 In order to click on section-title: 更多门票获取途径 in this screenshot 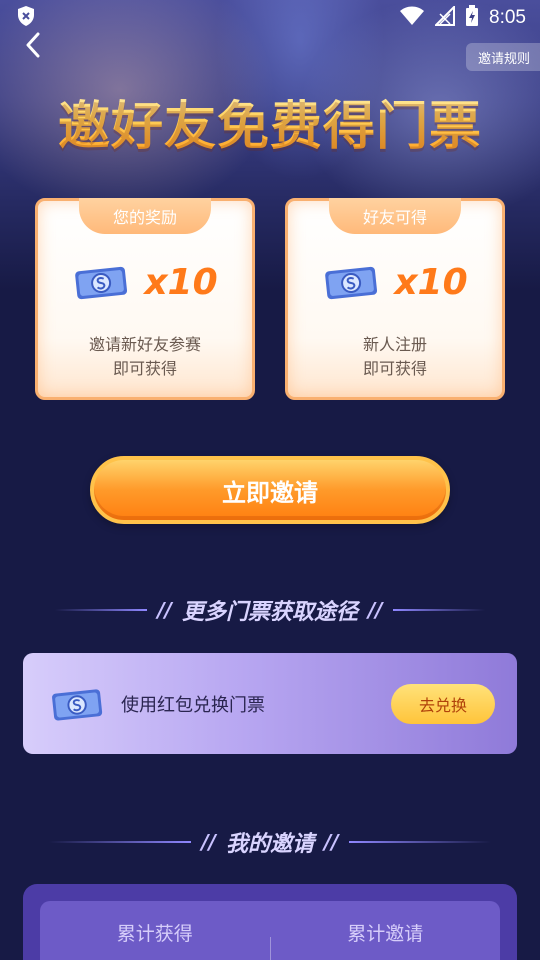, I will do `click(269, 612)`.